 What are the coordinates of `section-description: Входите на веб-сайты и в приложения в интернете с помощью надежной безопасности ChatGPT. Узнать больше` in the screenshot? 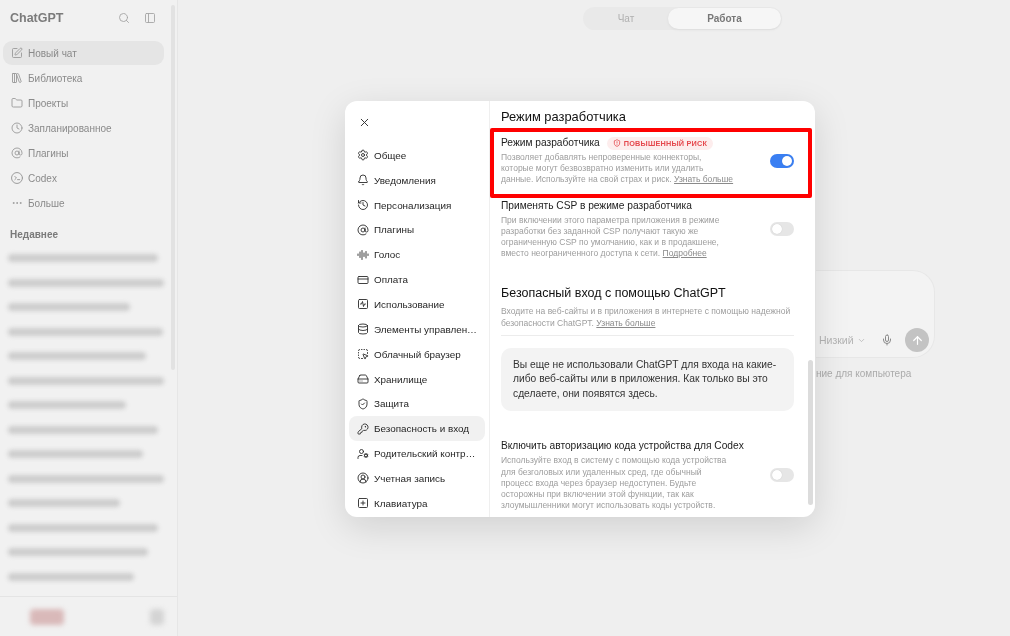 It's located at (646, 317).